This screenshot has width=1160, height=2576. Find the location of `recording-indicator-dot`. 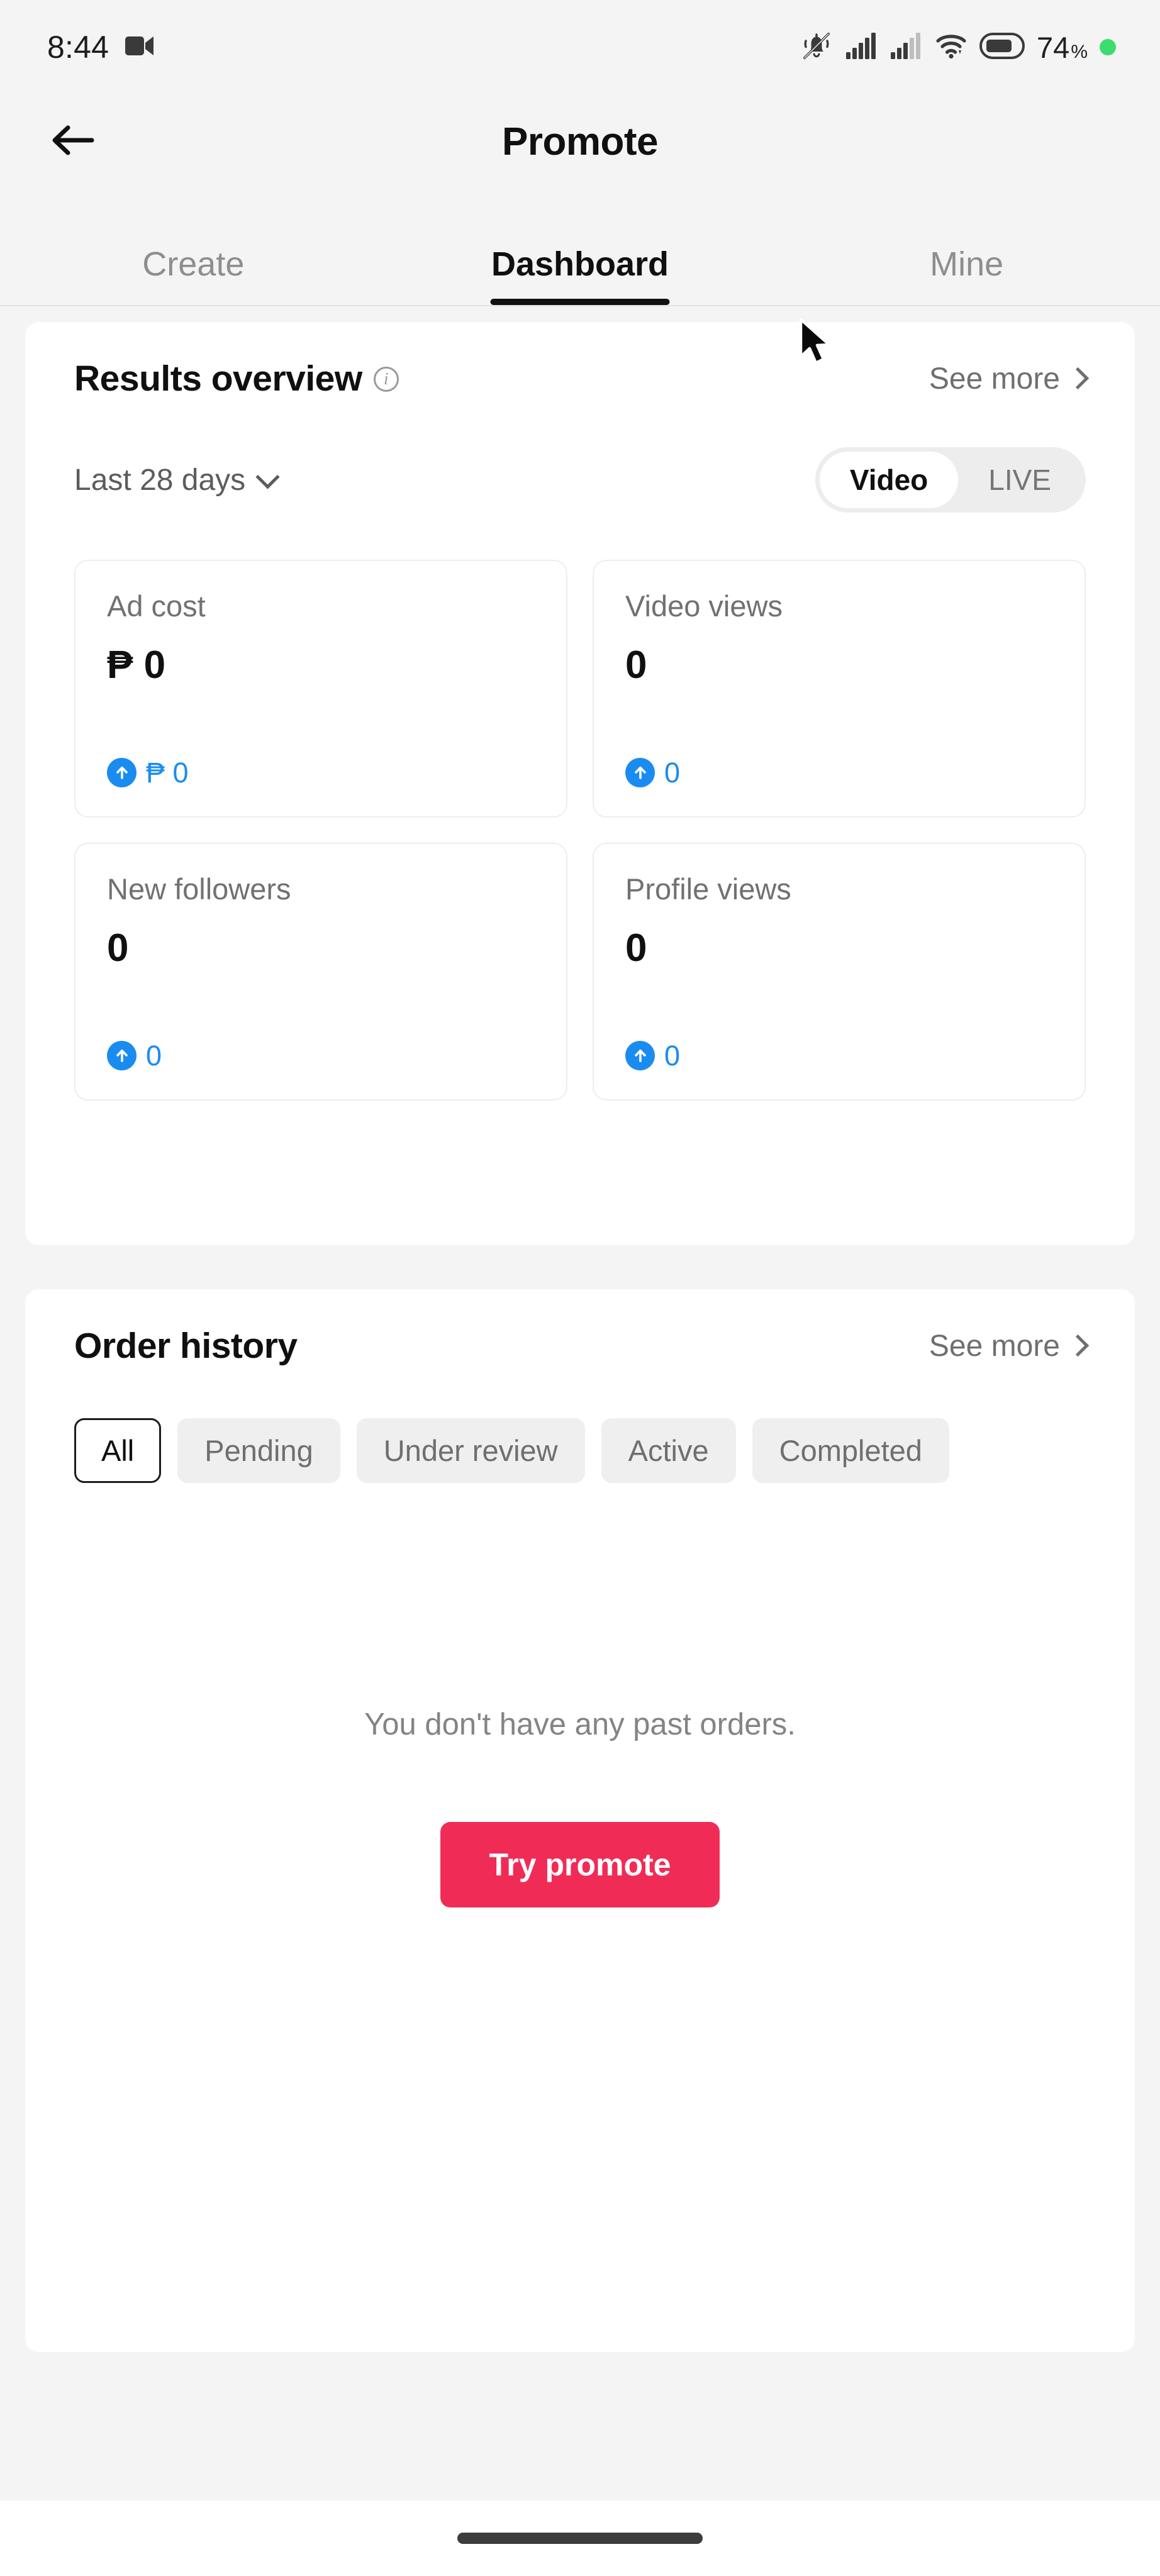

recording-indicator-dot is located at coordinates (1108, 47).